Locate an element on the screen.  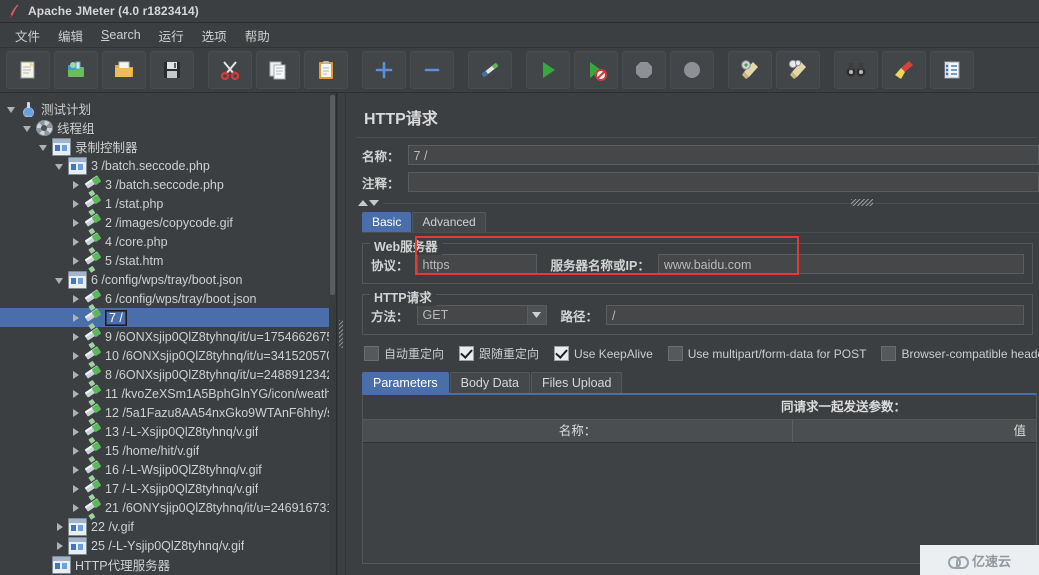
tree-node-sampler-5: 5 /stat.htm is located at coordinates (168, 260).